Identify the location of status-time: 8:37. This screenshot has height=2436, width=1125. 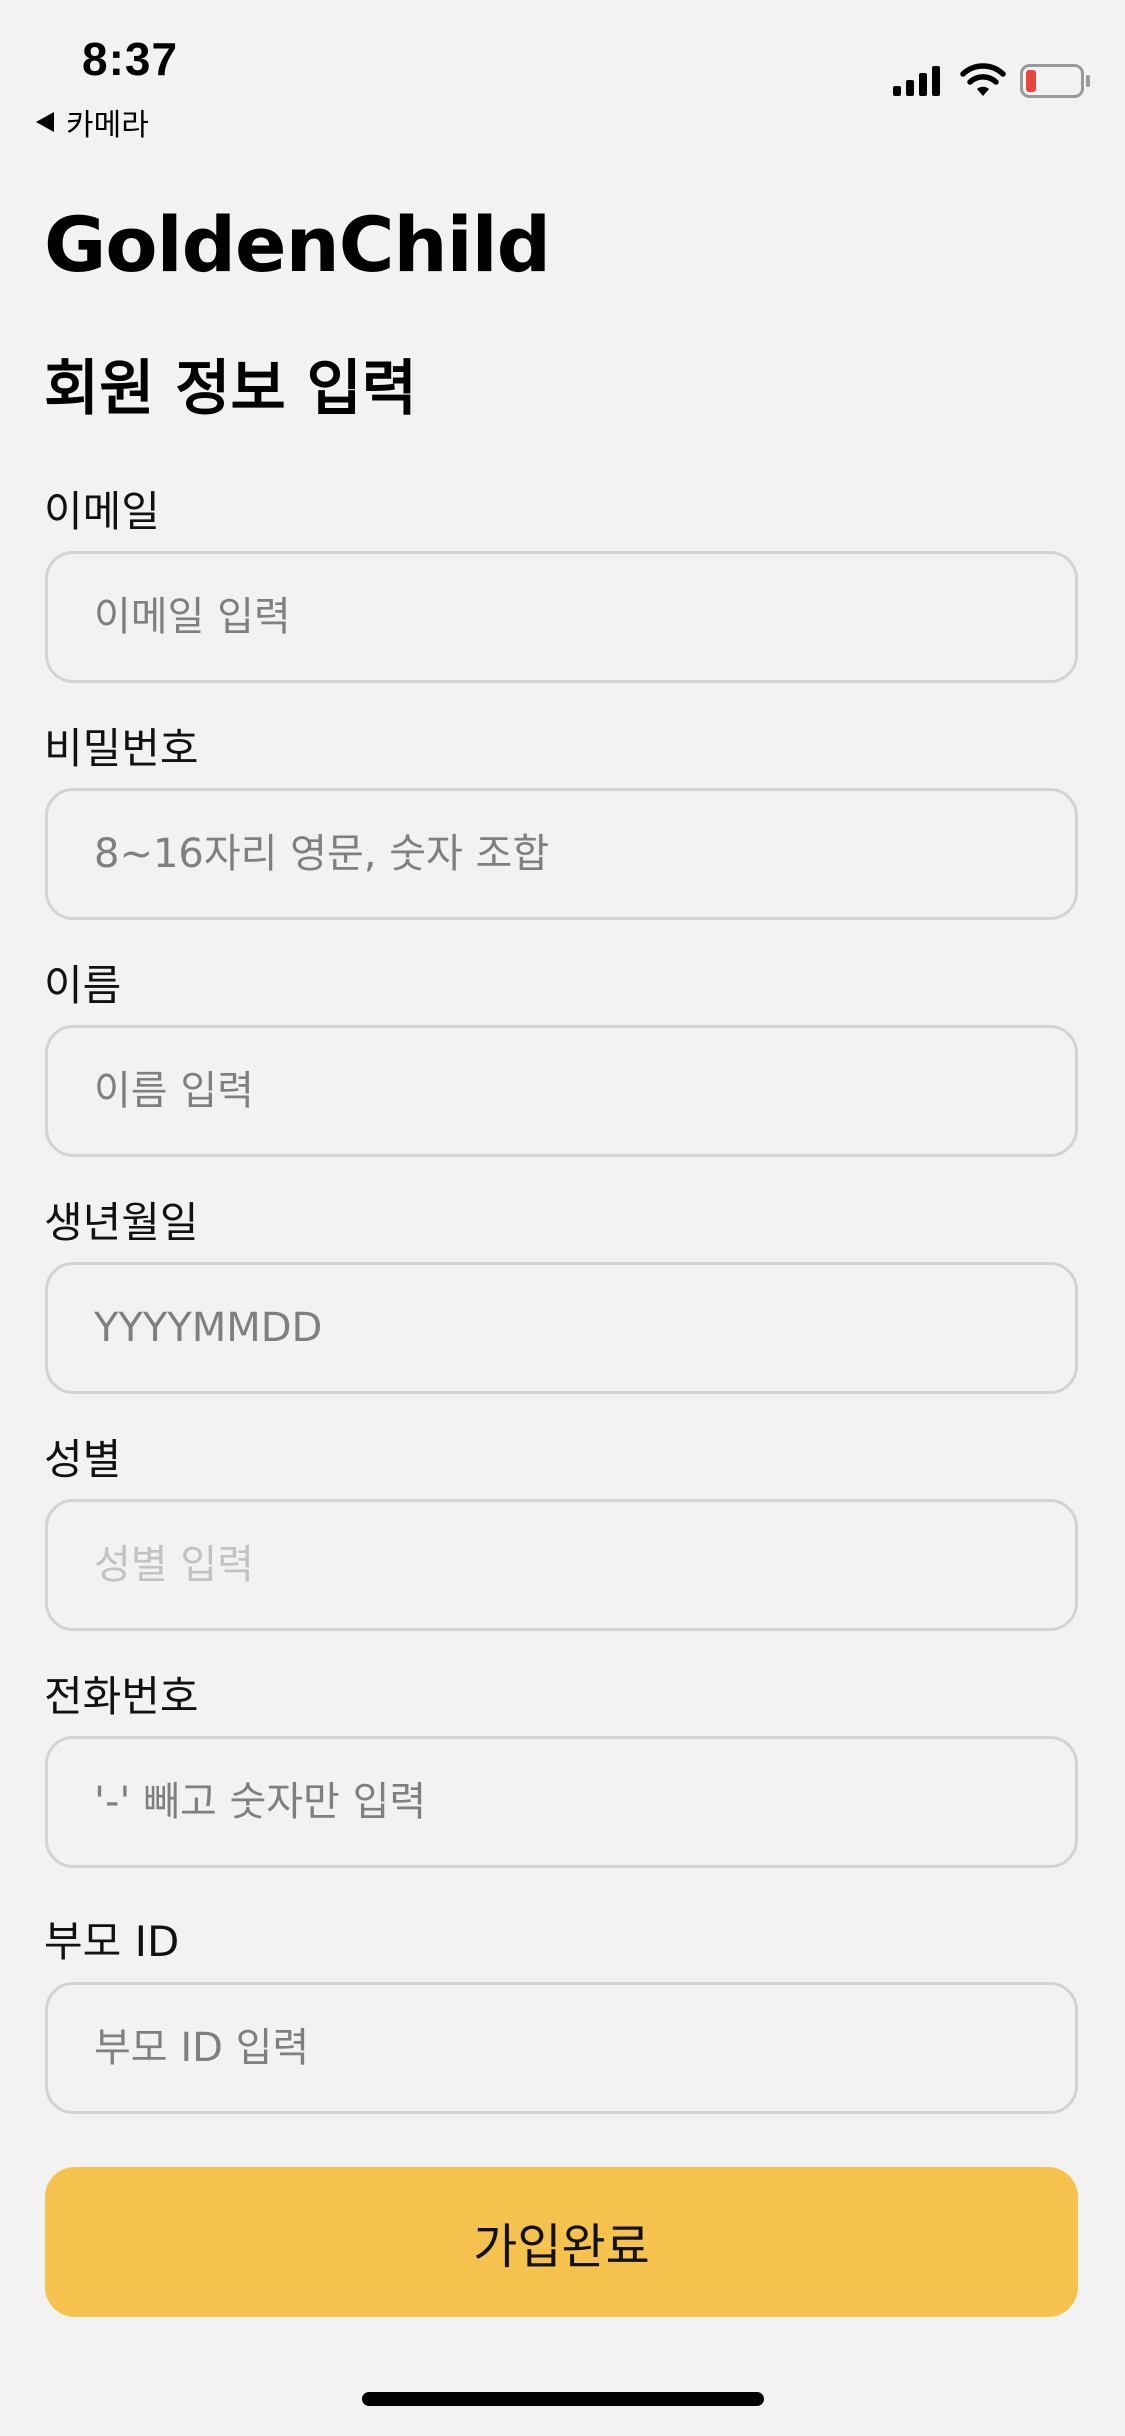
(130, 59).